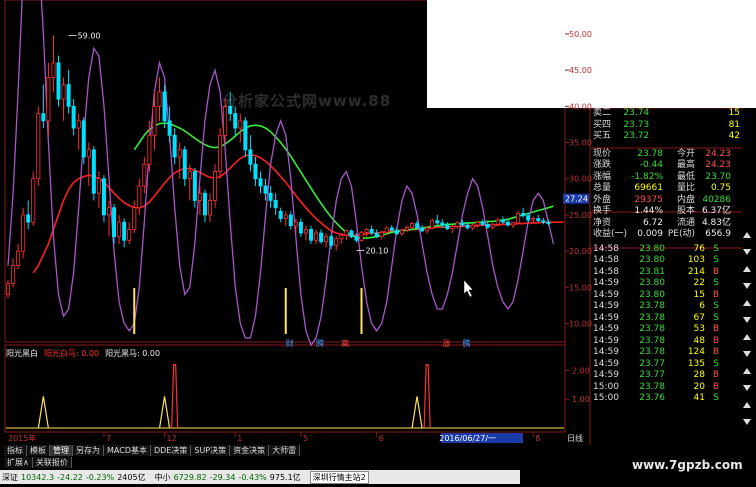 This screenshot has height=487, width=756. I want to click on order-book: 卖二 23.74 15 买四 23.73 81 买五 23.72 42, so click(666, 125).